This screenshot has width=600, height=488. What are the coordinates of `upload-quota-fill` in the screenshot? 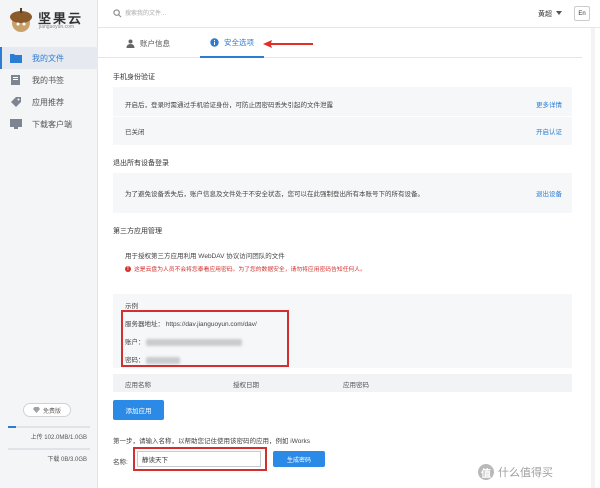 It's located at (12, 427).